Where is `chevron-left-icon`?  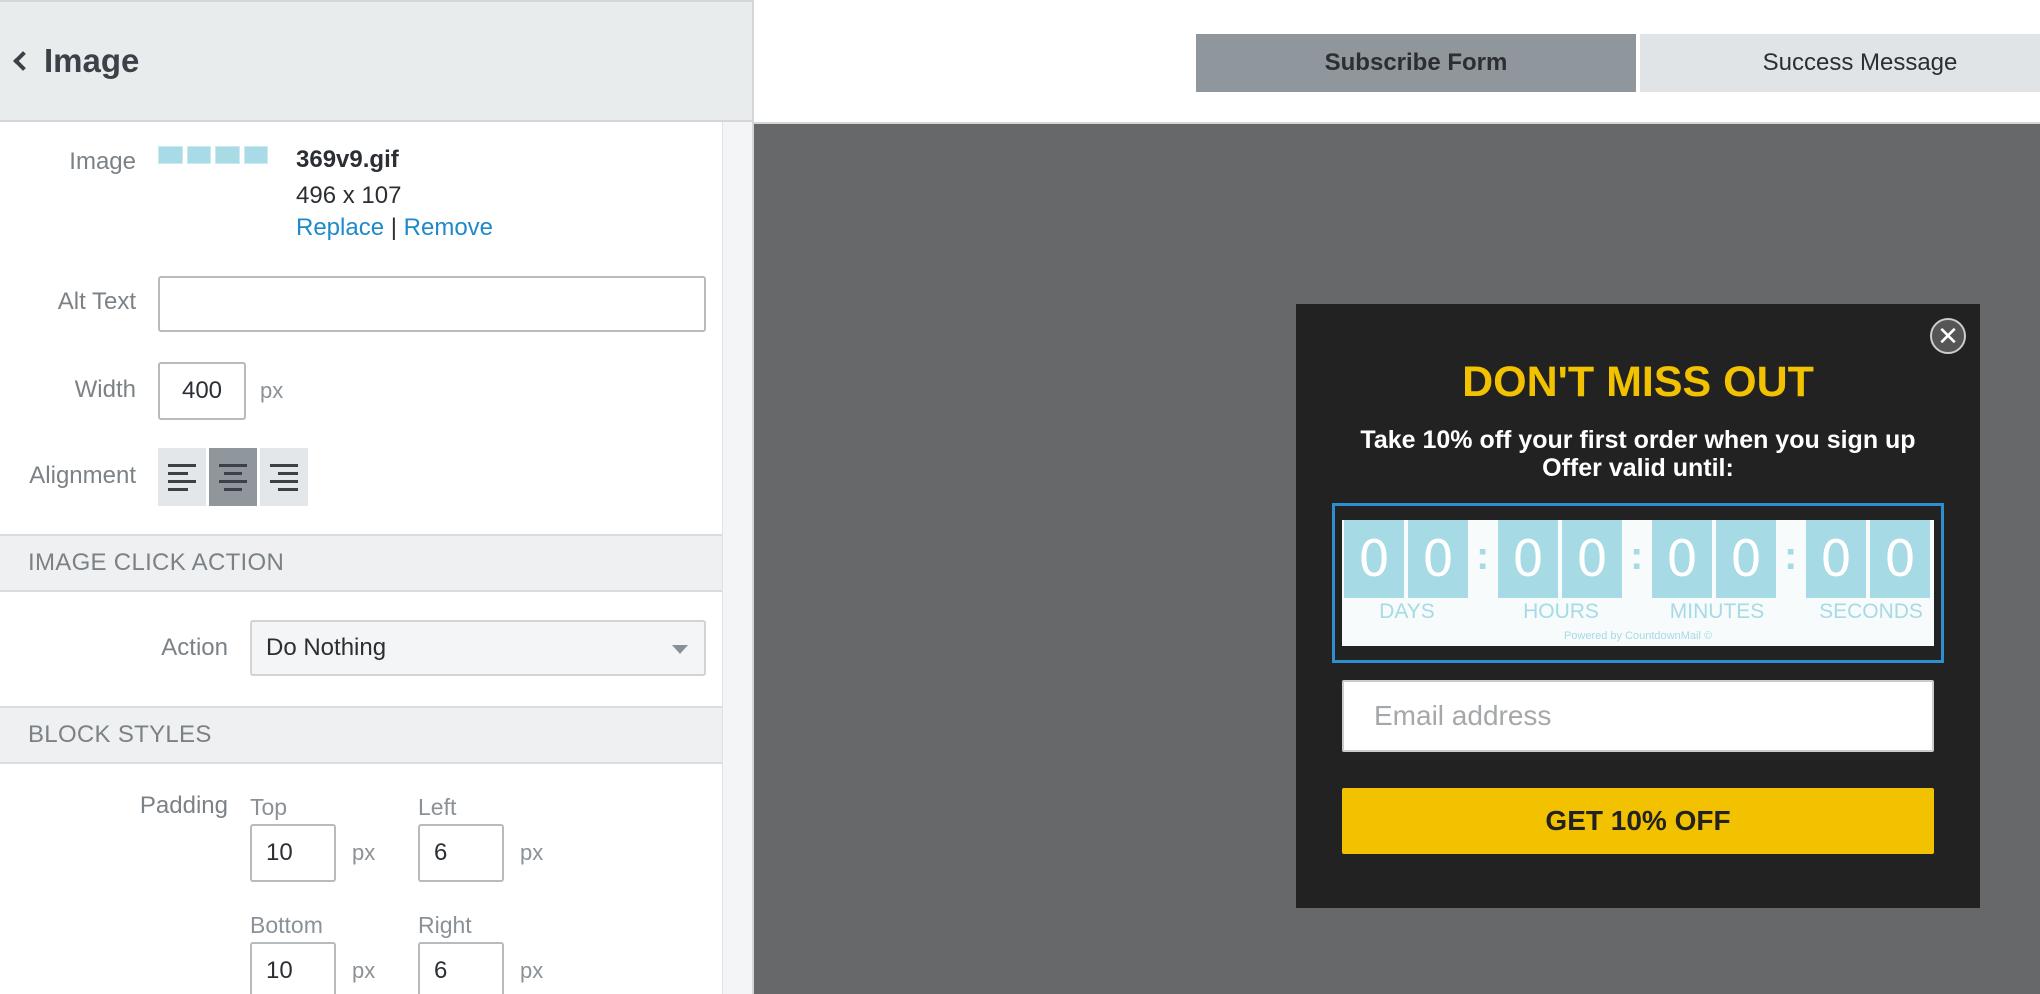 chevron-left-icon is located at coordinates (23, 61).